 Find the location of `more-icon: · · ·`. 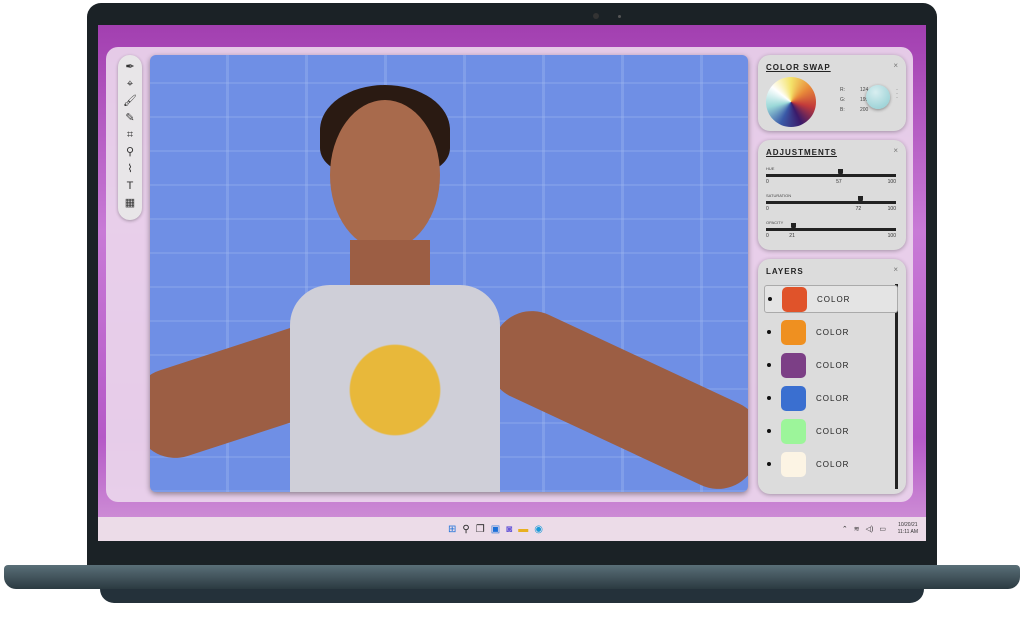

more-icon: · · · is located at coordinates (897, 94).